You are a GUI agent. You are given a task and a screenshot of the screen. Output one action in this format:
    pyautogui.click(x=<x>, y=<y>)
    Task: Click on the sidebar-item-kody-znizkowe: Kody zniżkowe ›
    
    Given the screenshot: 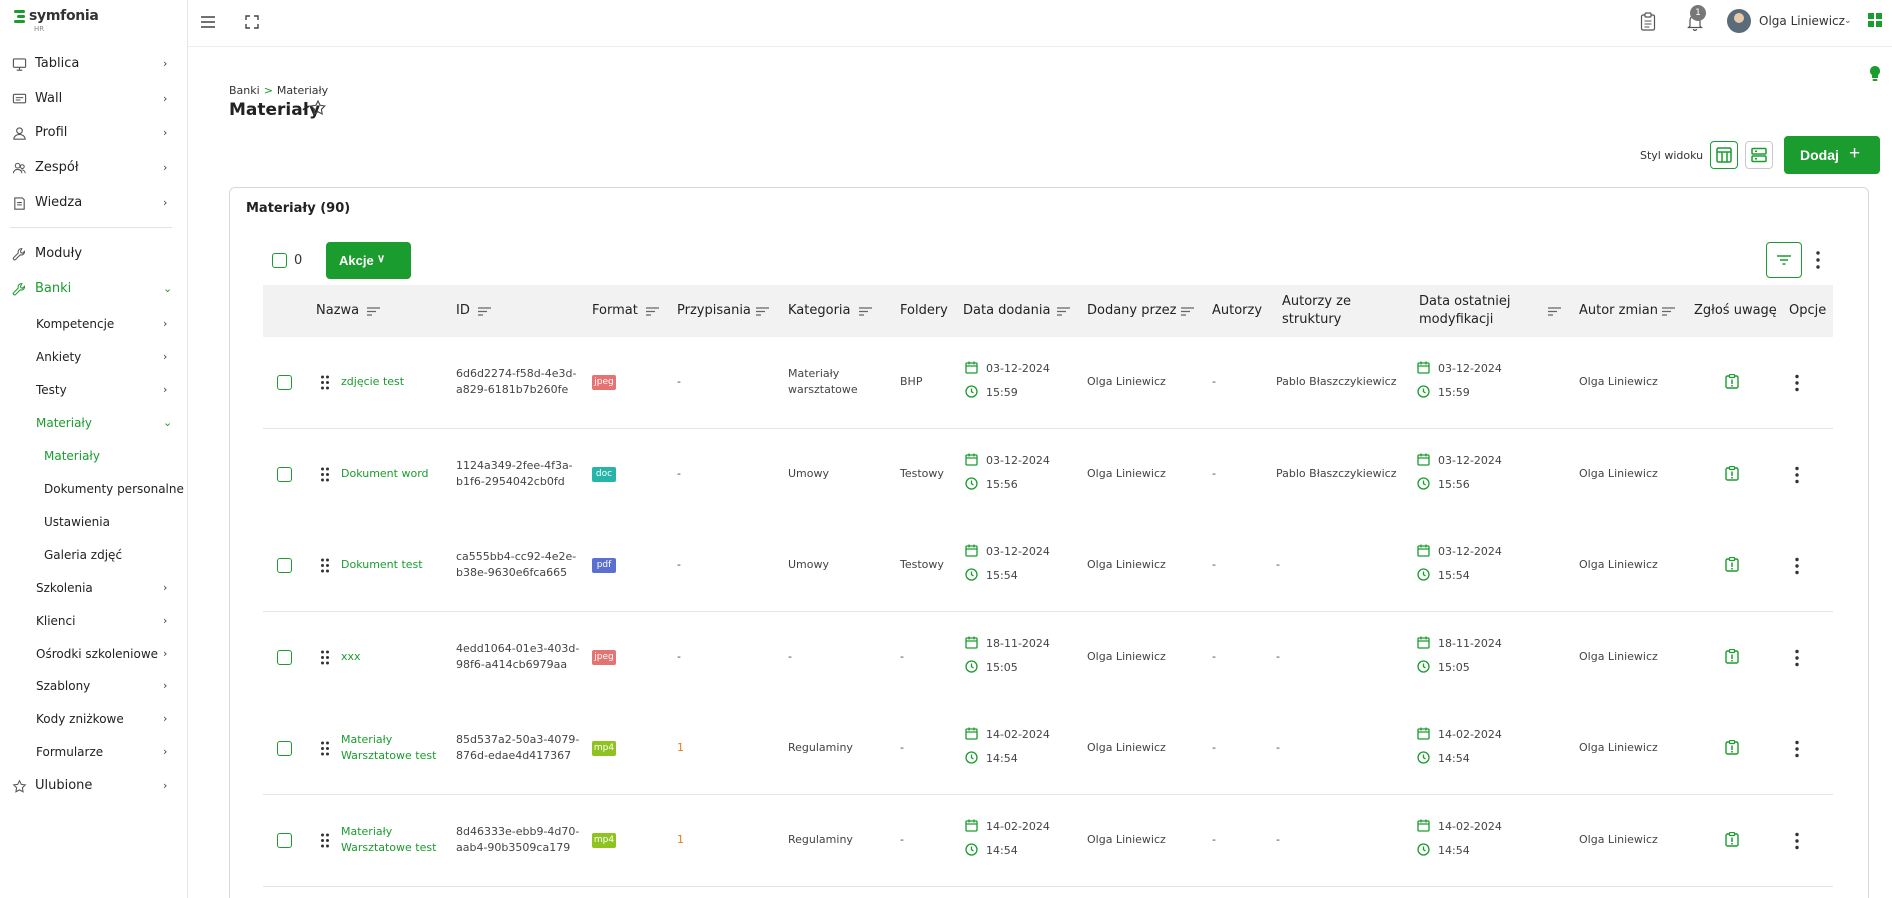 What is the action you would take?
    pyautogui.click(x=94, y=719)
    